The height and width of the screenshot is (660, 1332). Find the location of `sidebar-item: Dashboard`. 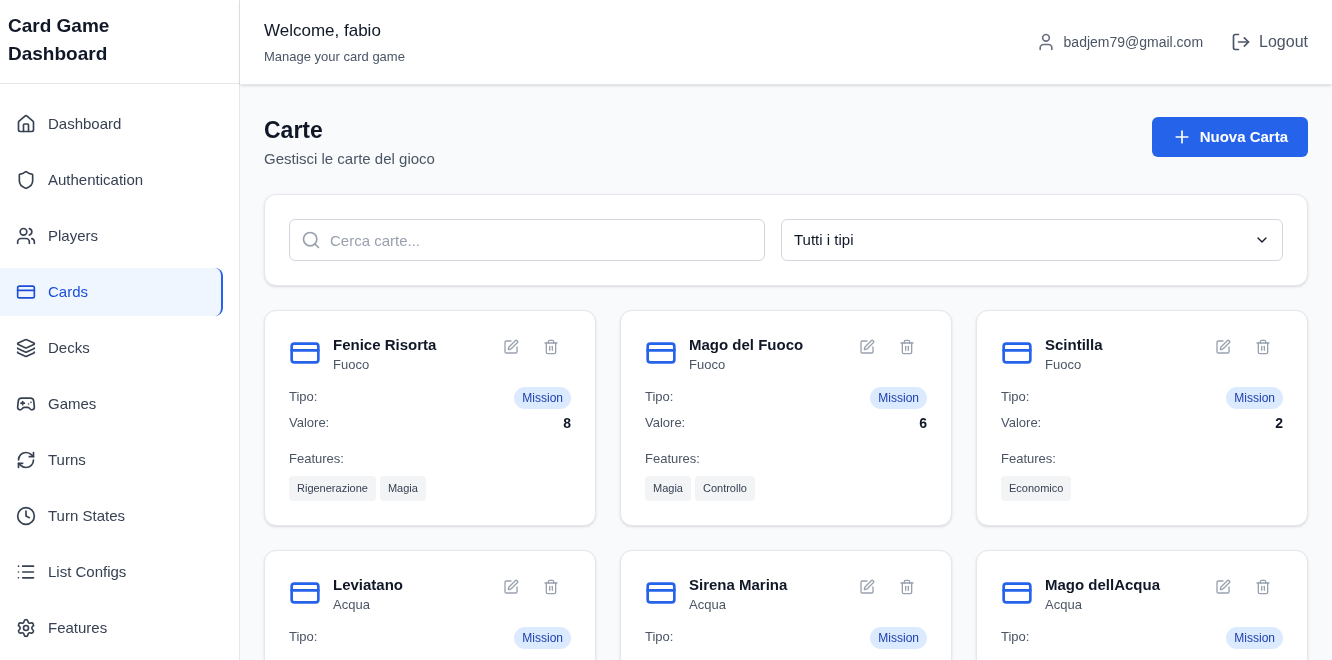

sidebar-item: Dashboard is located at coordinates (111, 124).